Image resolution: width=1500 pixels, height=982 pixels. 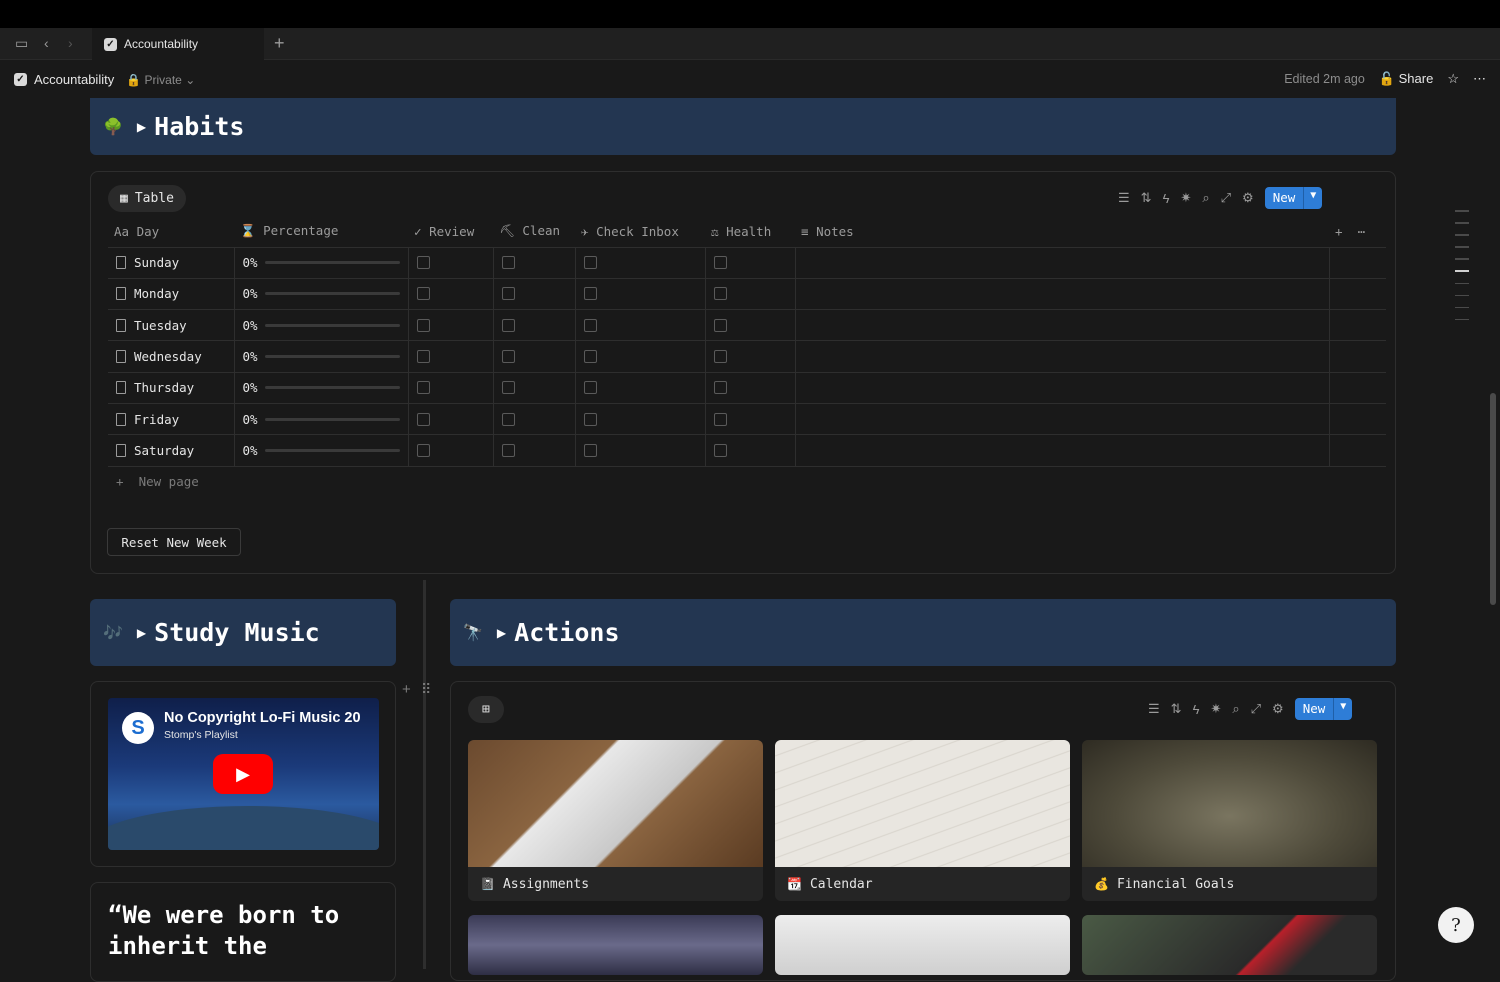 I want to click on table-row: Tuesday 0%, so click(x=747, y=325).